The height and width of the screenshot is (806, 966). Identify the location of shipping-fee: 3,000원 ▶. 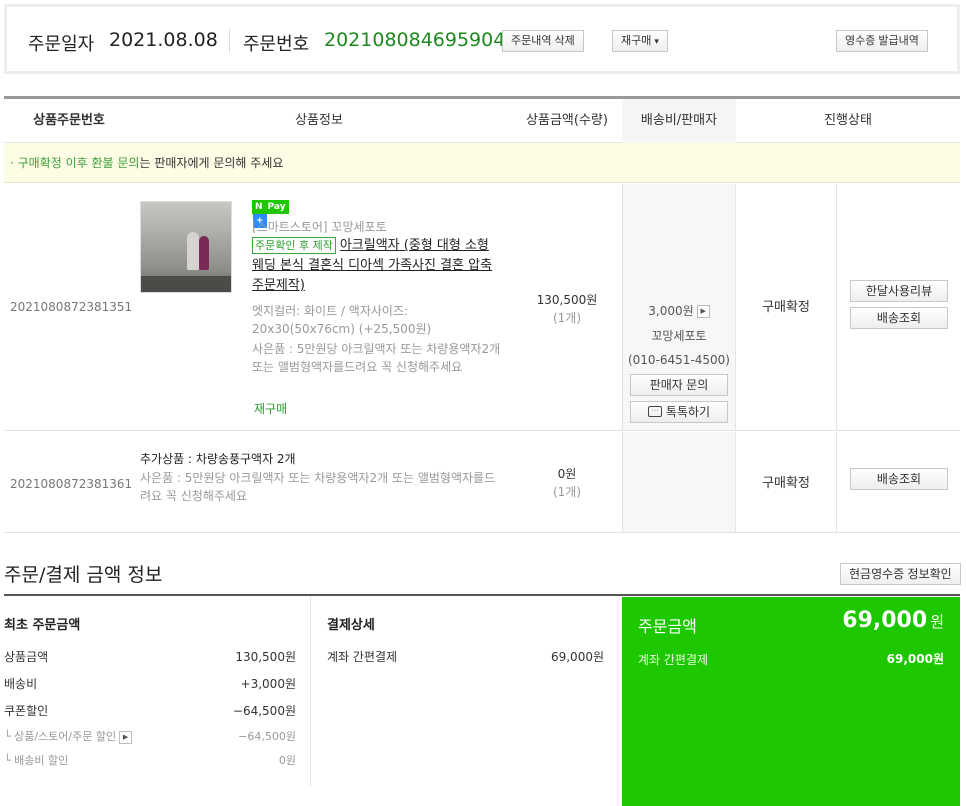
(679, 310).